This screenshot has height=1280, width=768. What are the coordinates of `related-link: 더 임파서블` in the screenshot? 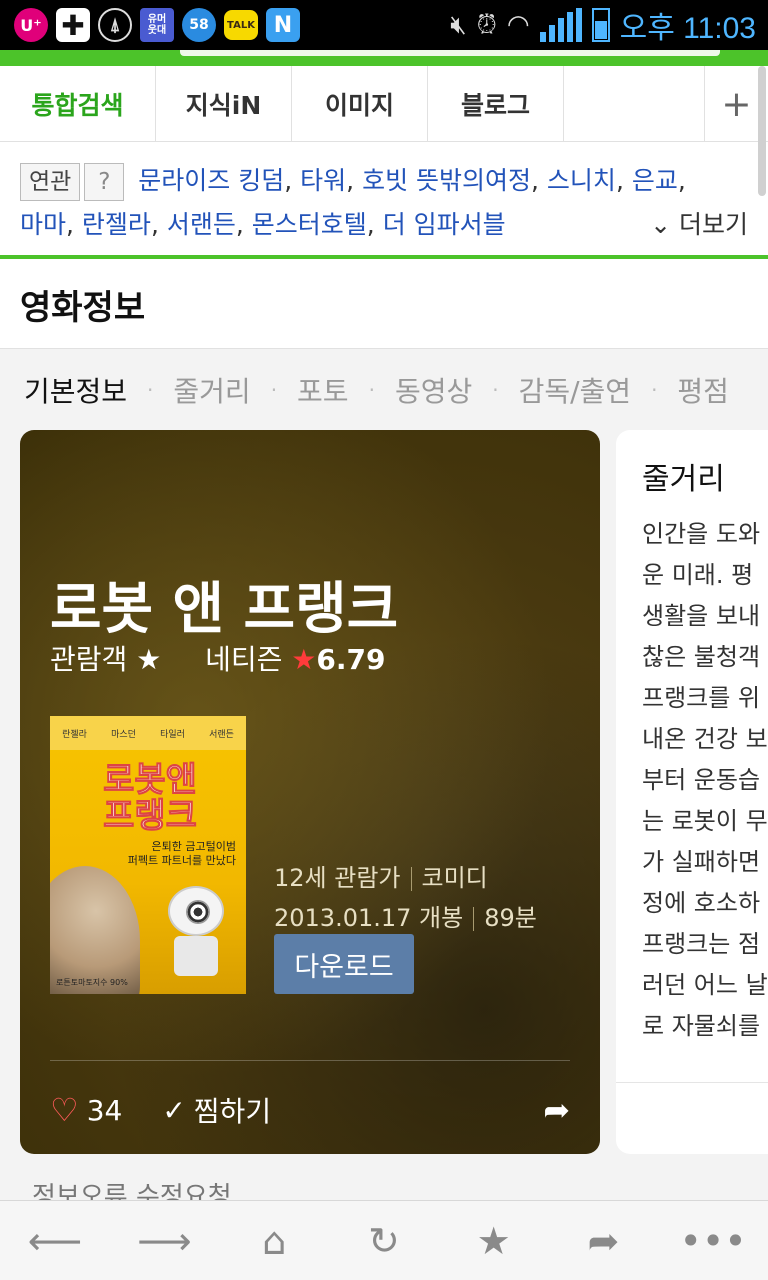 It's located at (444, 224).